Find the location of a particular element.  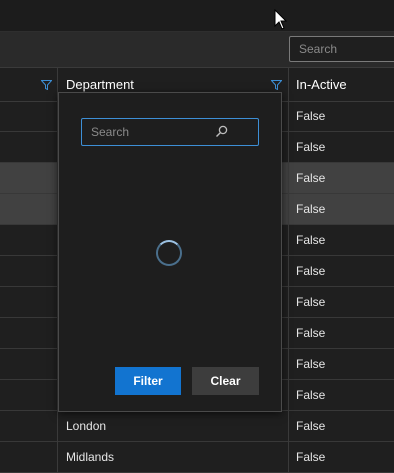

filter-button: Filter is located at coordinates (148, 381).